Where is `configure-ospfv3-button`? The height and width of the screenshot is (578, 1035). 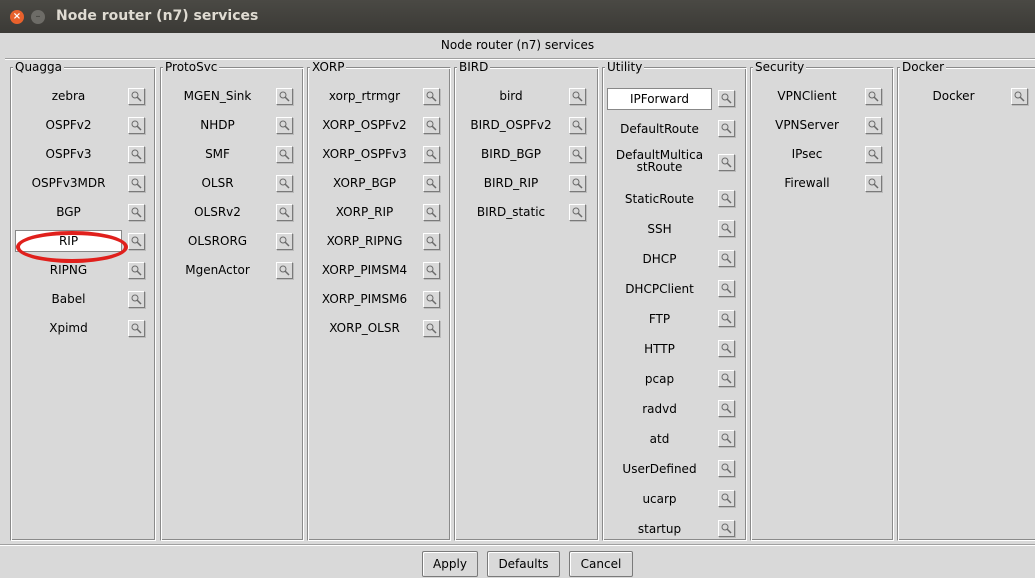
configure-ospfv3-button is located at coordinates (136, 154).